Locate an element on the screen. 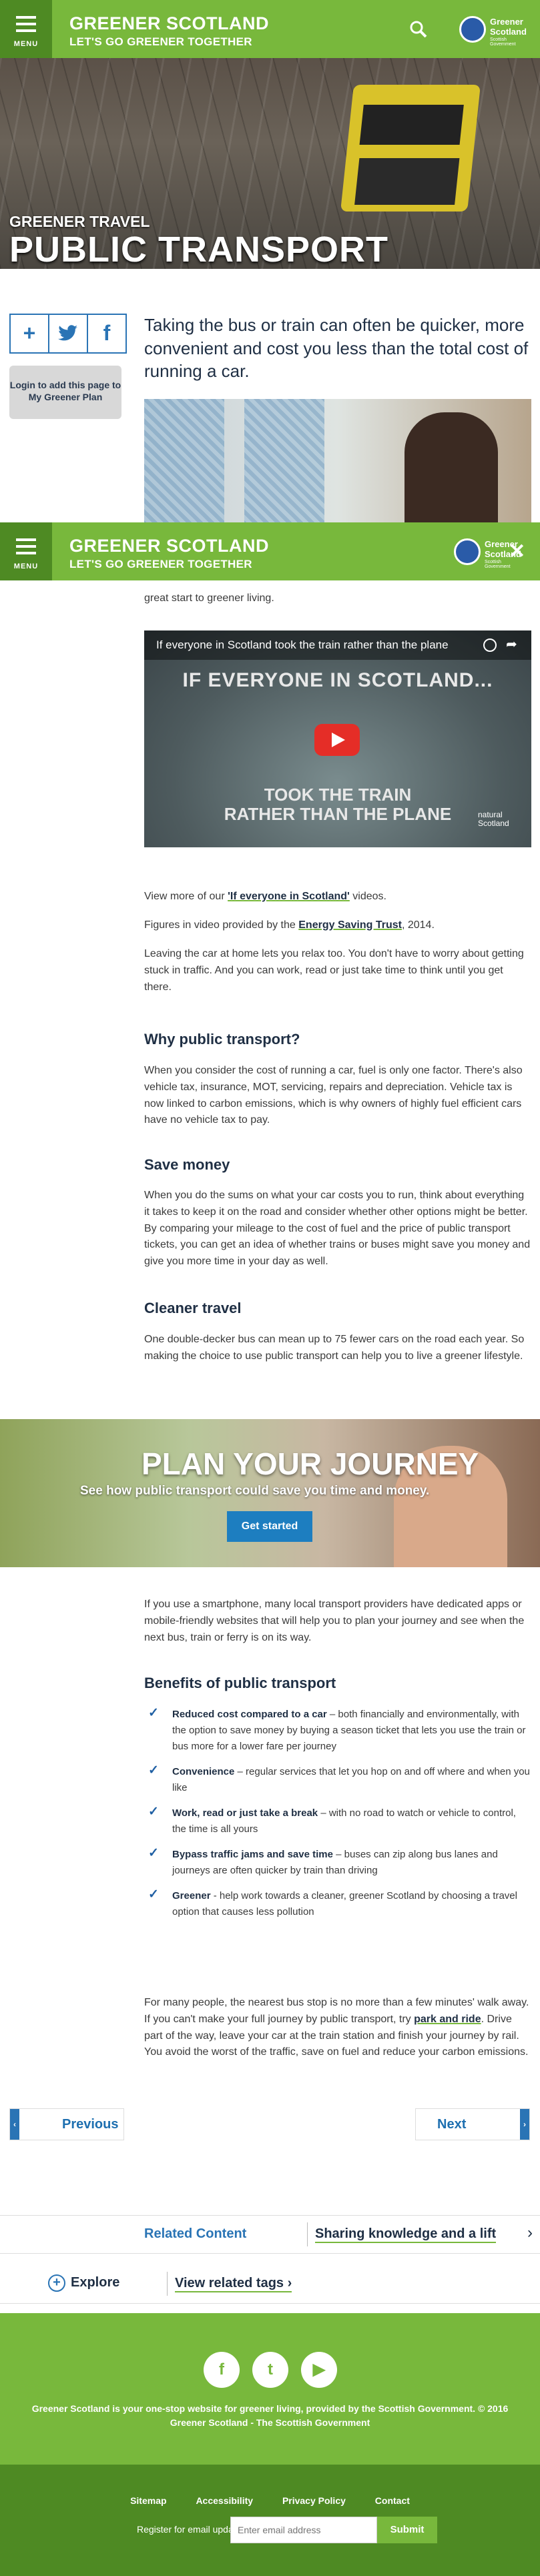  hero-banner: GREENER TRAVEL PUBLIC TRANSPORT is located at coordinates (270, 163).